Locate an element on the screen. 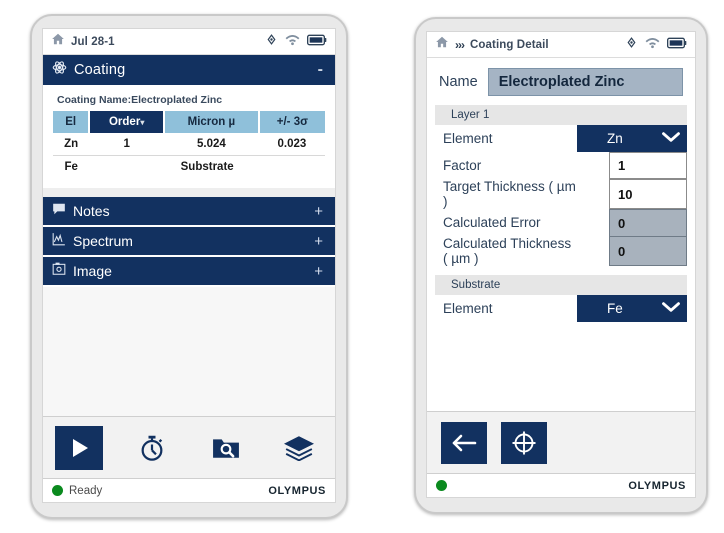  cell-order: 1 is located at coordinates (126, 144).